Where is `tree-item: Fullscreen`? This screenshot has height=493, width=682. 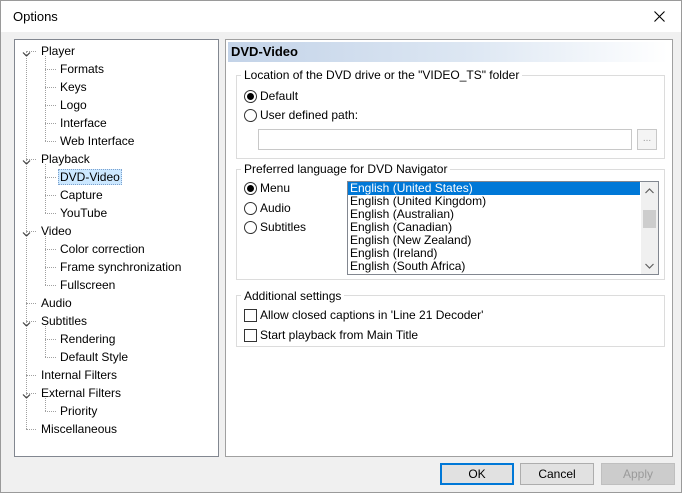
tree-item: Fullscreen is located at coordinates (87, 285).